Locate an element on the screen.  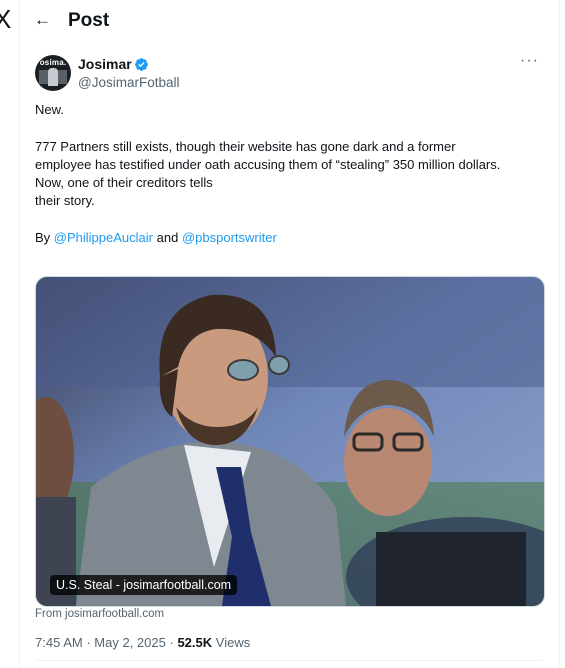
verified-badge-icon is located at coordinates (141, 64).